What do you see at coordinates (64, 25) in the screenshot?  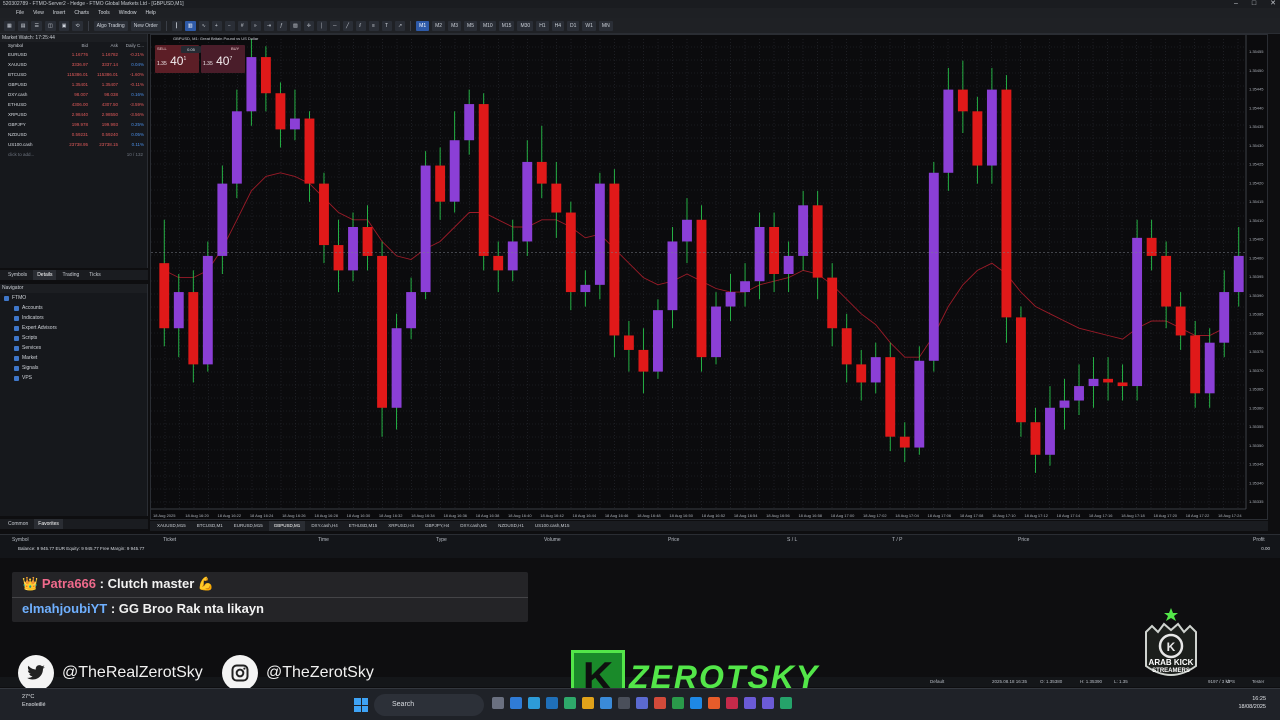 I see `toolbox-icon: ▣` at bounding box center [64, 25].